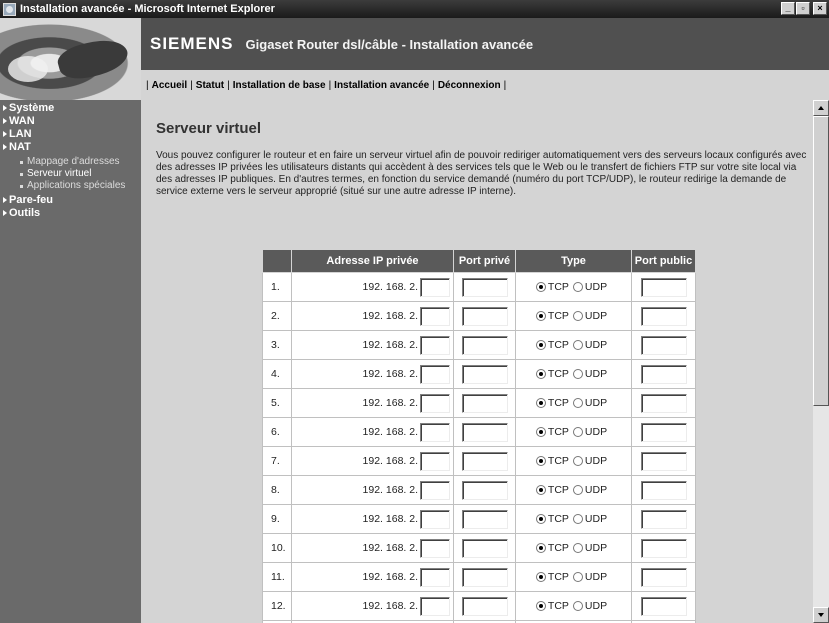 The height and width of the screenshot is (623, 829). What do you see at coordinates (170, 85) in the screenshot?
I see `nav-accueil: Accueil` at bounding box center [170, 85].